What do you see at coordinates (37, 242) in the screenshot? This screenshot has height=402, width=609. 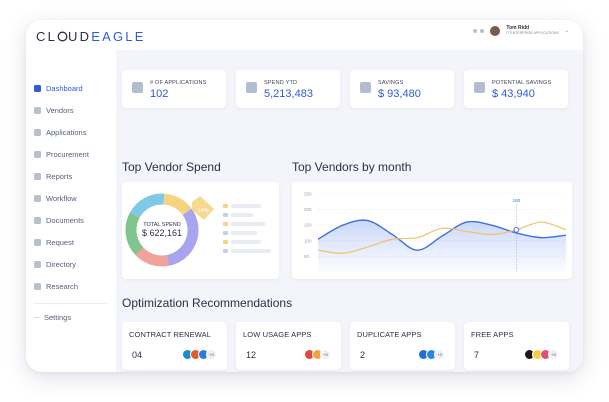 I see `request-icon` at bounding box center [37, 242].